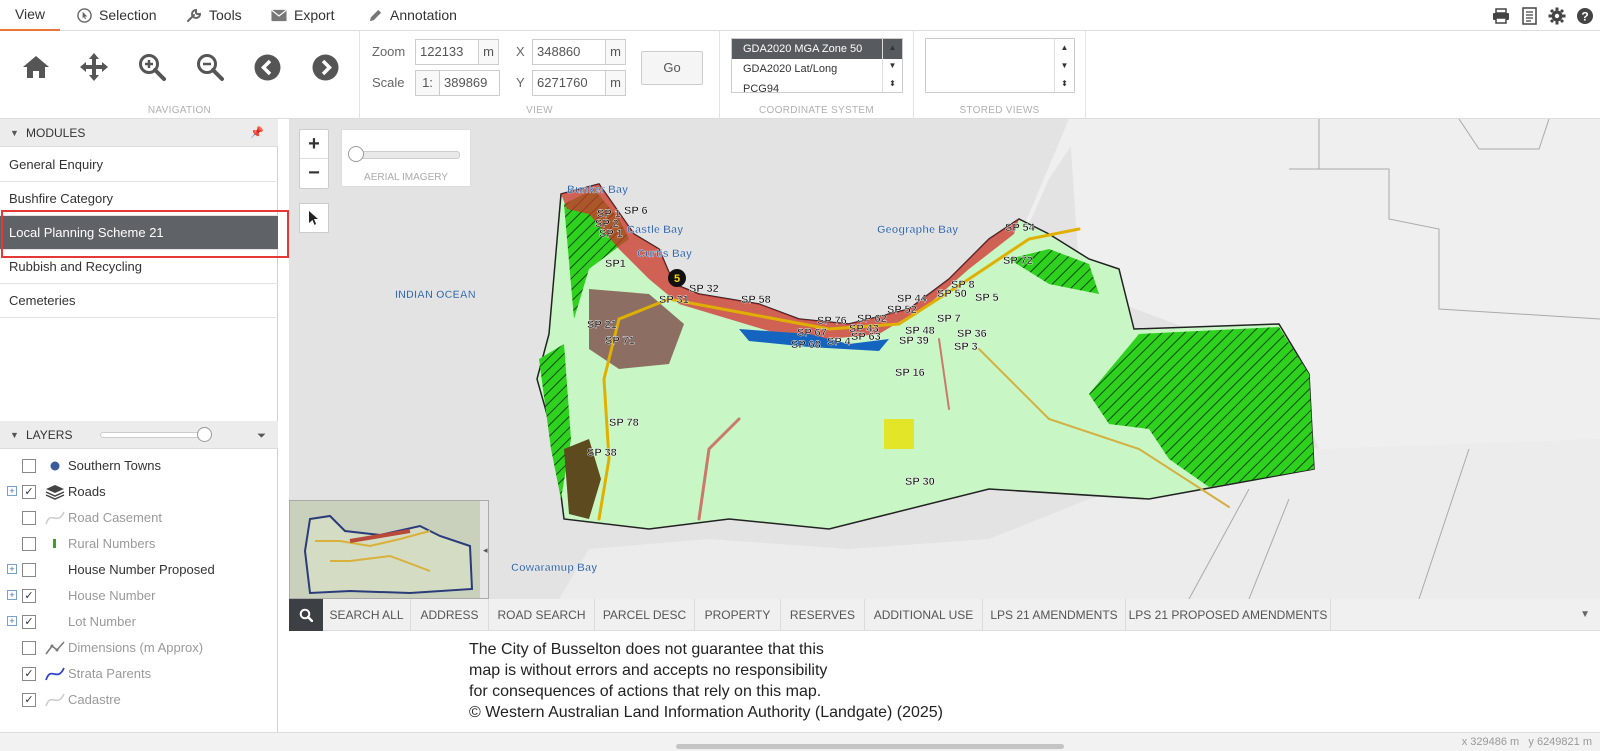 This screenshot has width=1600, height=751. I want to click on sp-label: SP 32, so click(704, 289).